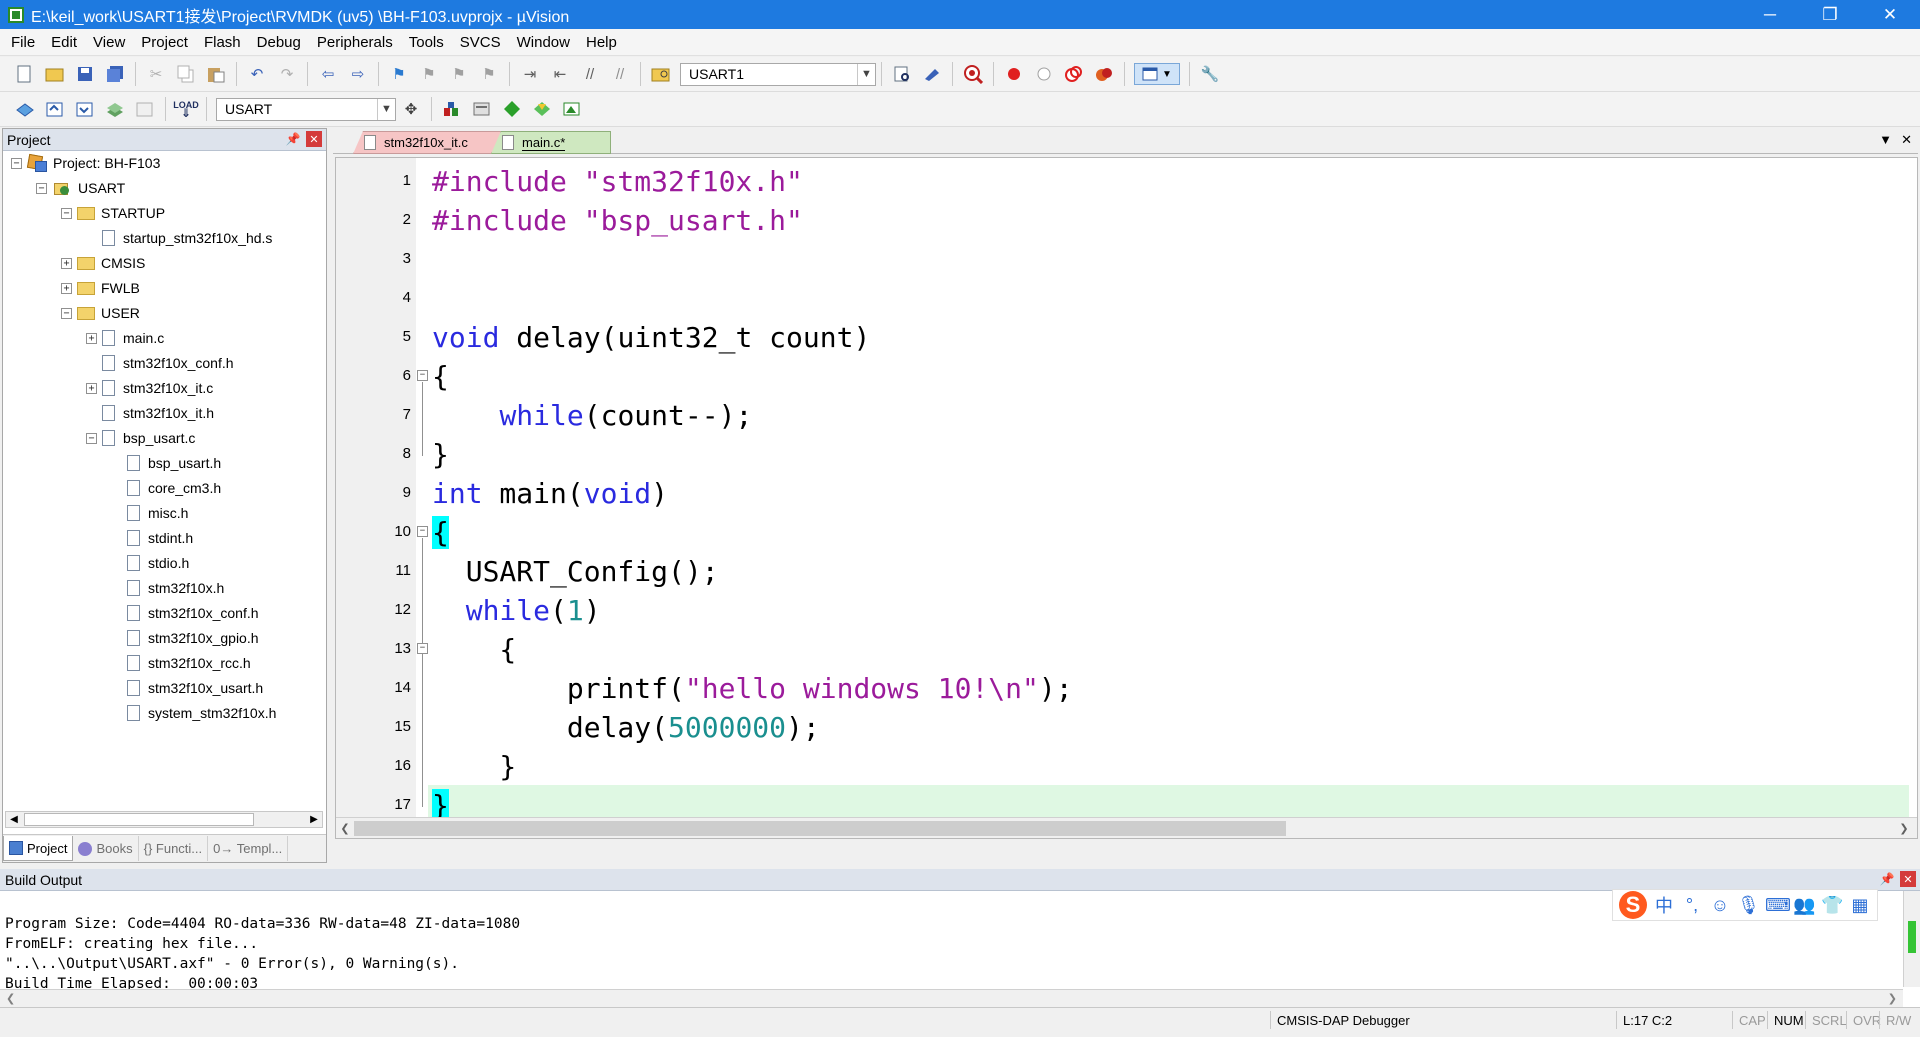 The width and height of the screenshot is (1920, 1037). What do you see at coordinates (14, 819) in the screenshot?
I see `scroll-left-icon: ◀` at bounding box center [14, 819].